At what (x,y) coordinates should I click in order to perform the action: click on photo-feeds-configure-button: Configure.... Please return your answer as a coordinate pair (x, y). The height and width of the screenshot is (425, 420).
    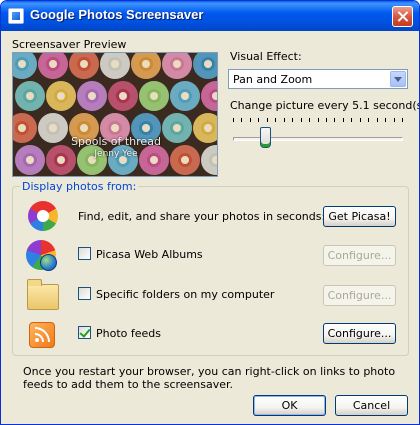
    Looking at the image, I should click on (359, 333).